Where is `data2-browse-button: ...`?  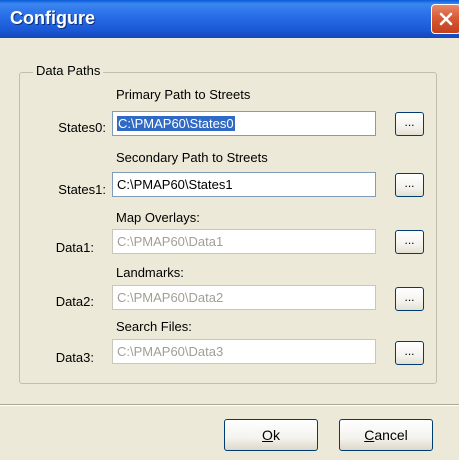
data2-browse-button: ... is located at coordinates (409, 299).